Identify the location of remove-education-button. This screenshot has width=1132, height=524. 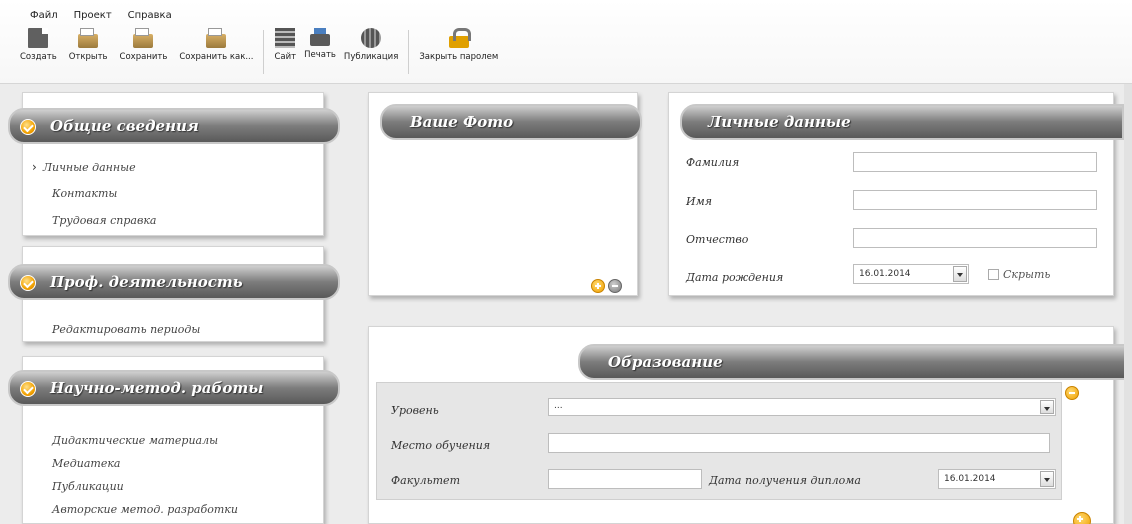
(1072, 393).